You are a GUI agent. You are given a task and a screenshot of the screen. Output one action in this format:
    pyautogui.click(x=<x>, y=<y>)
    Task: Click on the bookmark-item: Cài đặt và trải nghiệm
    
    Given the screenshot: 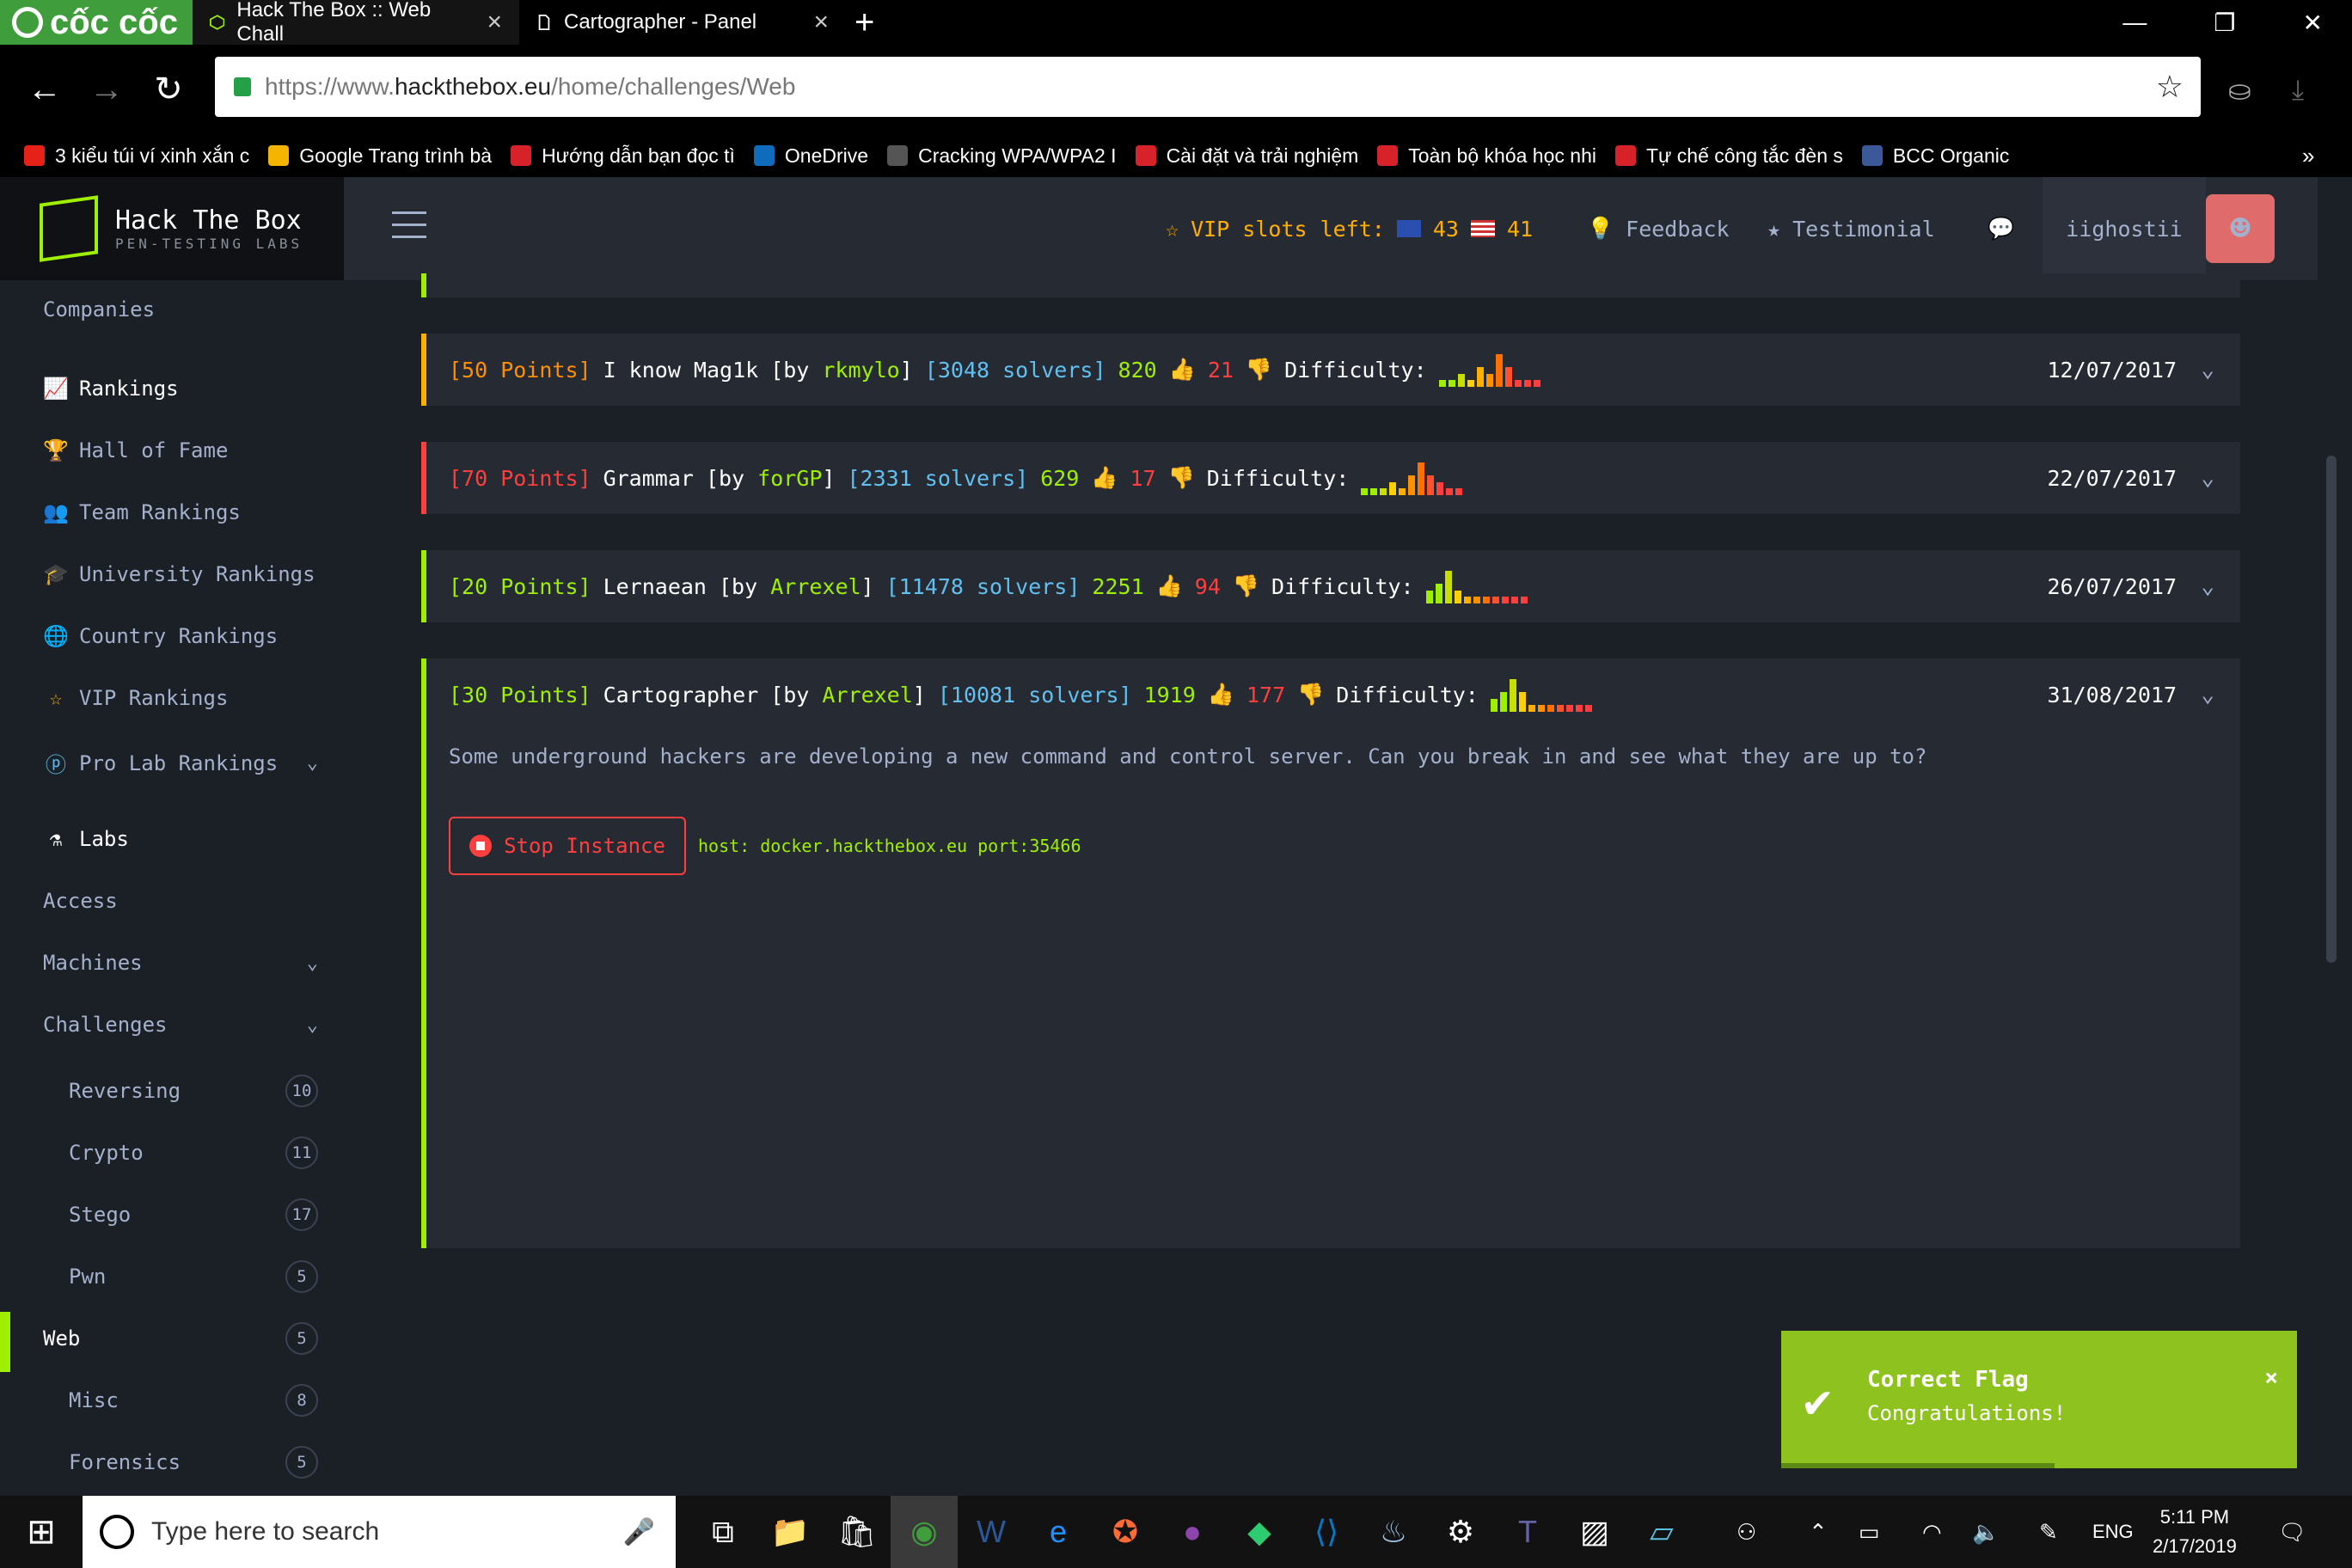 What is the action you would take?
    pyautogui.click(x=1246, y=156)
    